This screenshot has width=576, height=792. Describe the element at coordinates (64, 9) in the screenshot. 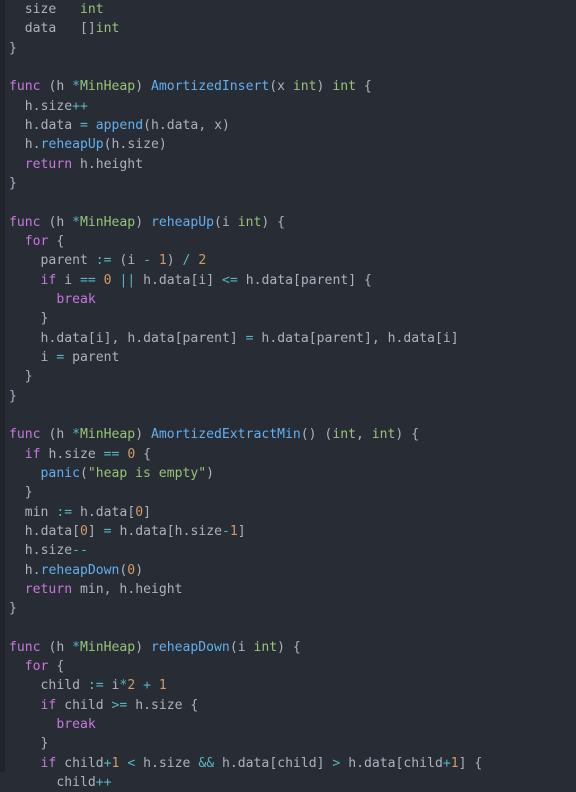

I see `code-line: size int` at that location.